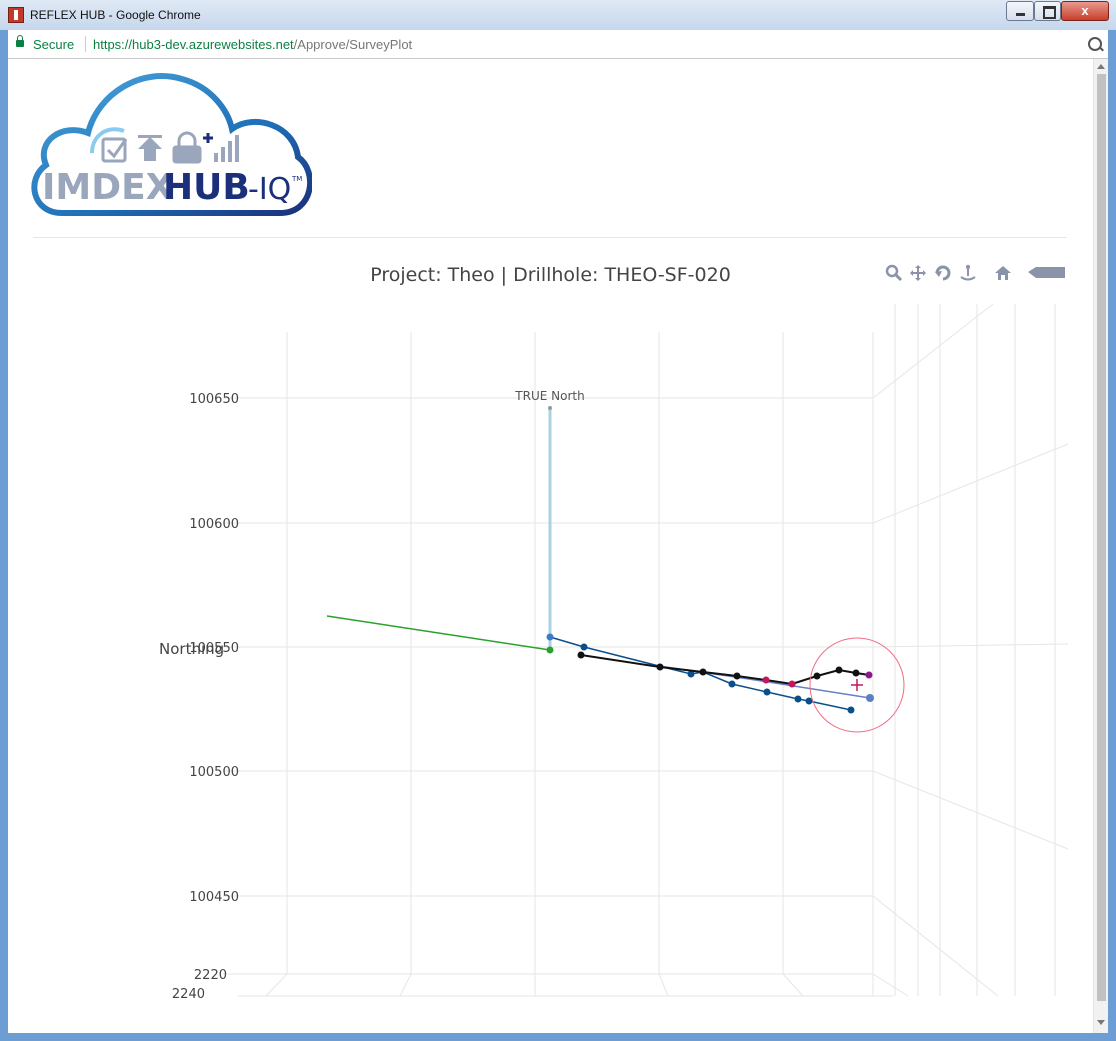 This screenshot has width=1116, height=1041. Describe the element at coordinates (549, 396) in the screenshot. I see `true-north-label: TRUE North` at that location.